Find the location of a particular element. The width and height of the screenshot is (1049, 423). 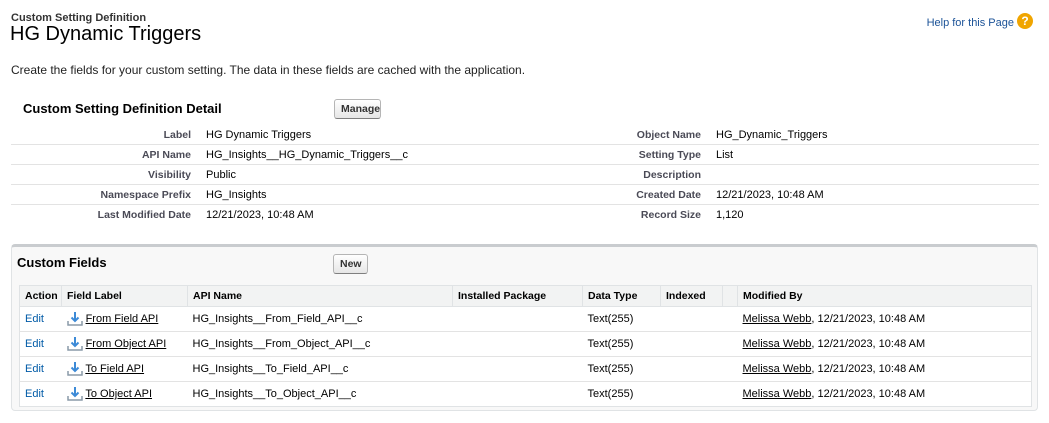

detail-value: List is located at coordinates (877, 154).